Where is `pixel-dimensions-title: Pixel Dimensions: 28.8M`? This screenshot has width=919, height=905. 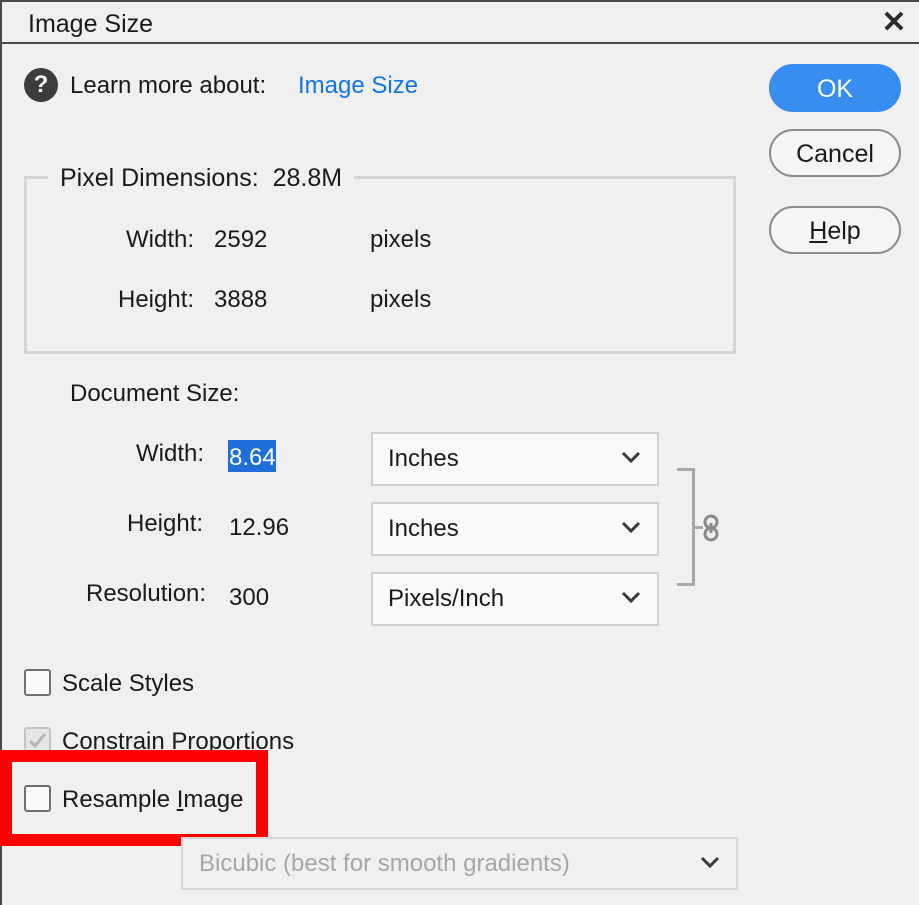 pixel-dimensions-title: Pixel Dimensions: 28.8M is located at coordinates (201, 178).